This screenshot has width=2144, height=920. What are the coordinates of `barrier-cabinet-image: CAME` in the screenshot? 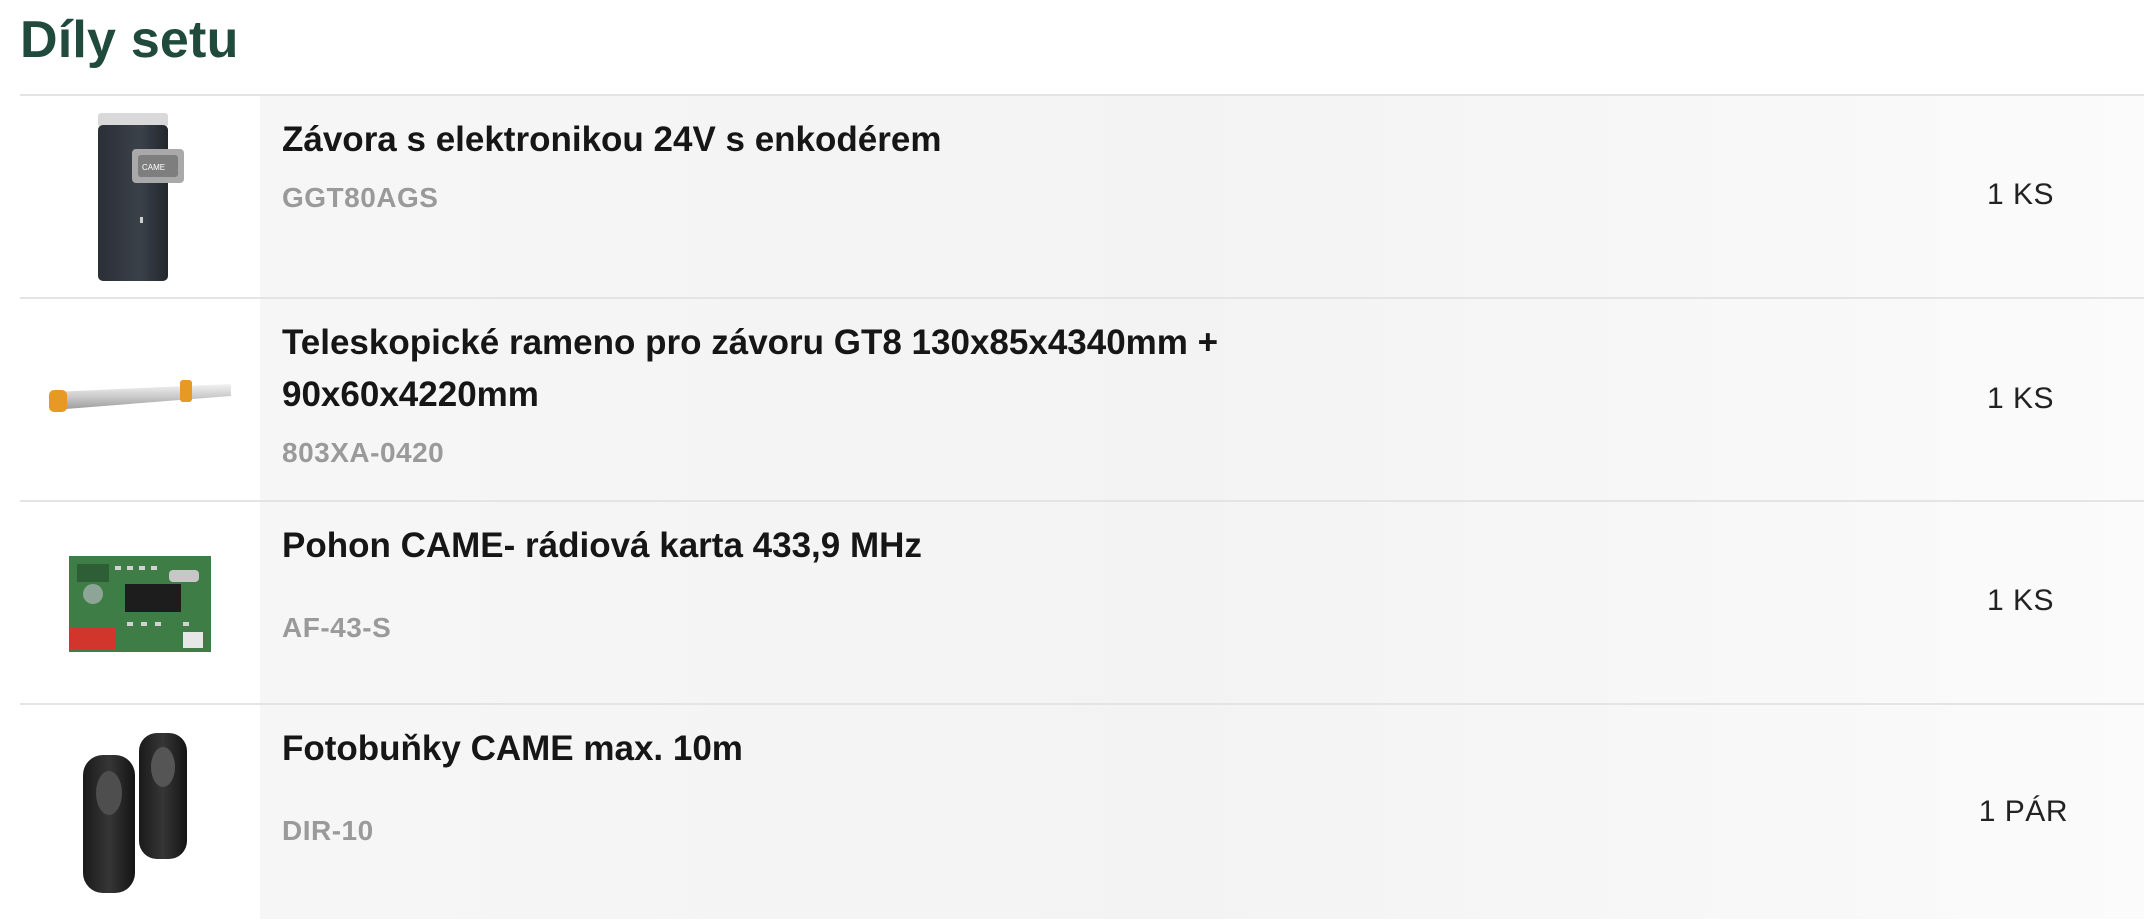 It's located at (141, 196).